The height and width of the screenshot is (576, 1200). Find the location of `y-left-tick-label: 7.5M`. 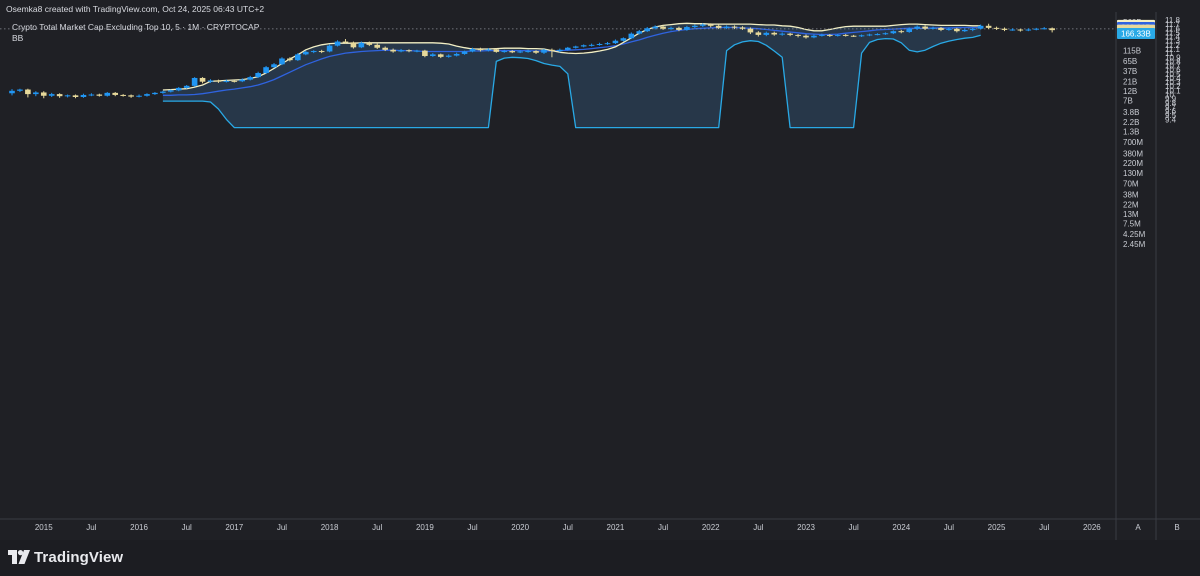

y-left-tick-label: 7.5M is located at coordinates (1132, 224).